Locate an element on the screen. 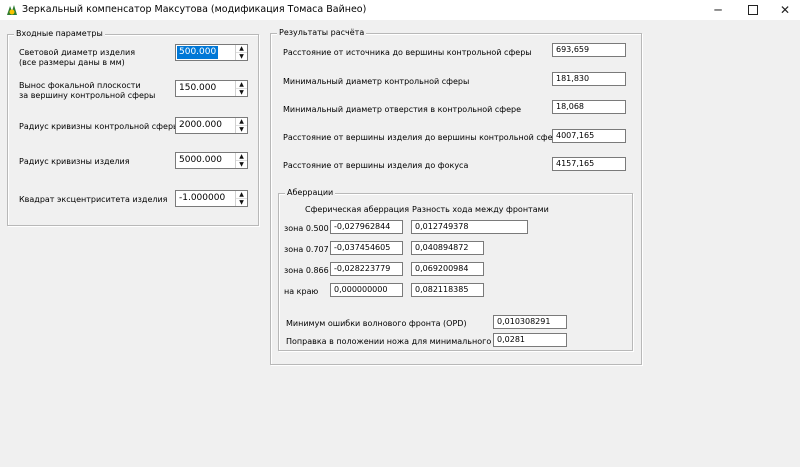 Image resolution: width=800 pixels, height=467 pixels. close-button: ✕ is located at coordinates (785, 10).